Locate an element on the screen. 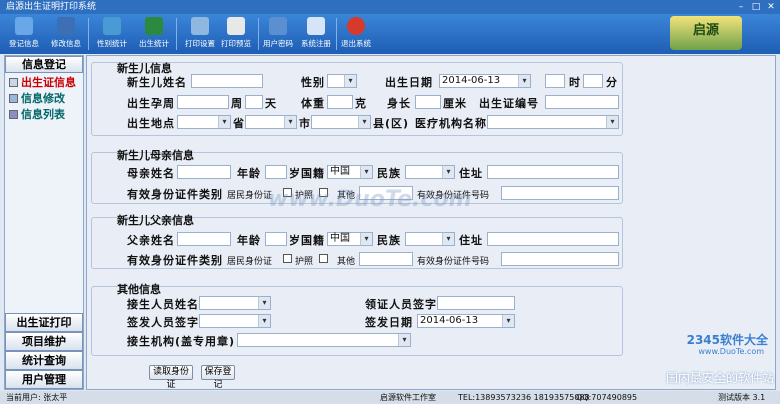 This screenshot has height=404, width=780. deliver-institution-label: 接生机构(盖专用章) is located at coordinates (181, 341).